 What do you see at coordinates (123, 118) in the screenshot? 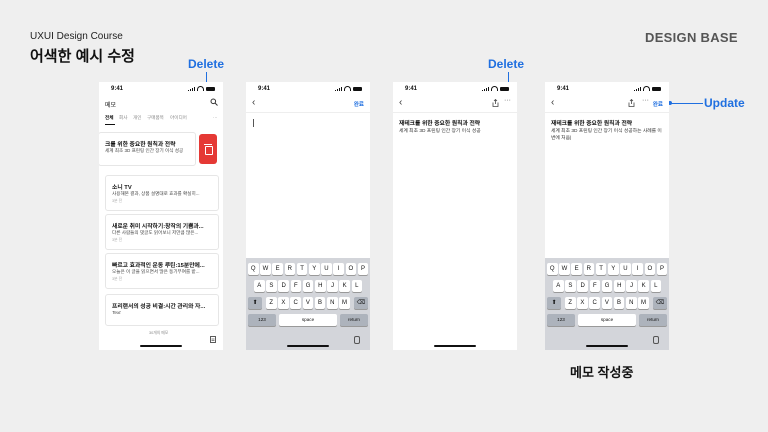
I see `tab-company: 회사` at bounding box center [123, 118].